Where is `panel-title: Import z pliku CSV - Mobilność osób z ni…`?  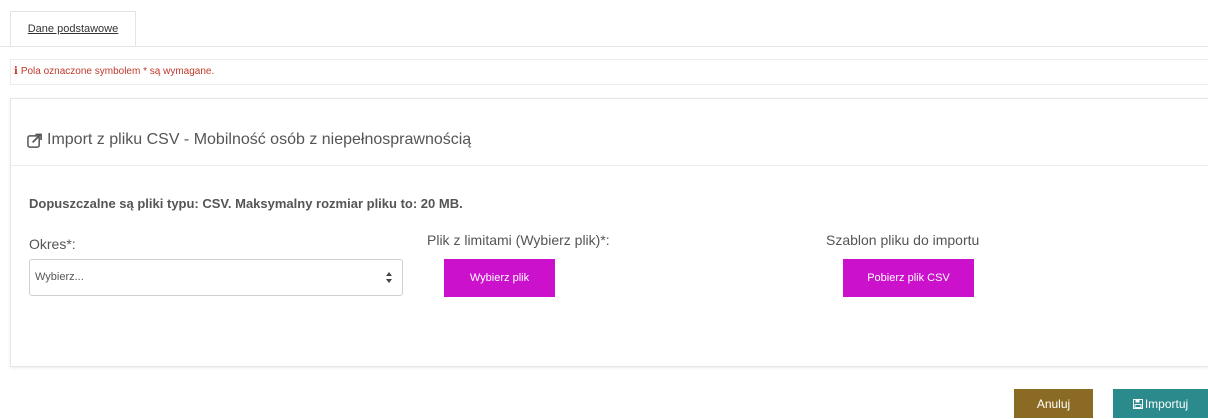
panel-title: Import z pliku CSV - Mobilność osób z ni… is located at coordinates (249, 140).